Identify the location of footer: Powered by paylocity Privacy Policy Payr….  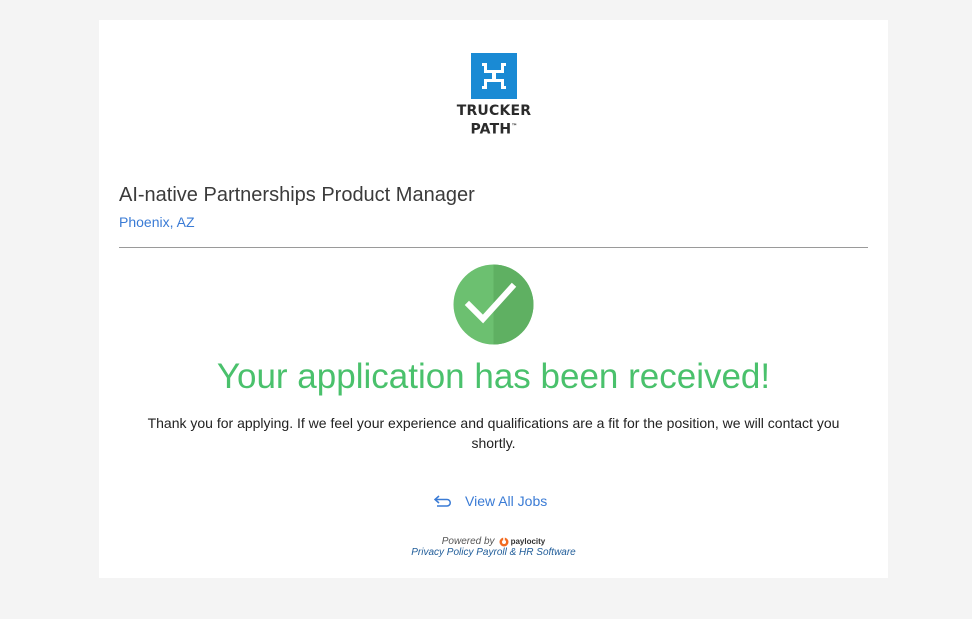
(493, 547).